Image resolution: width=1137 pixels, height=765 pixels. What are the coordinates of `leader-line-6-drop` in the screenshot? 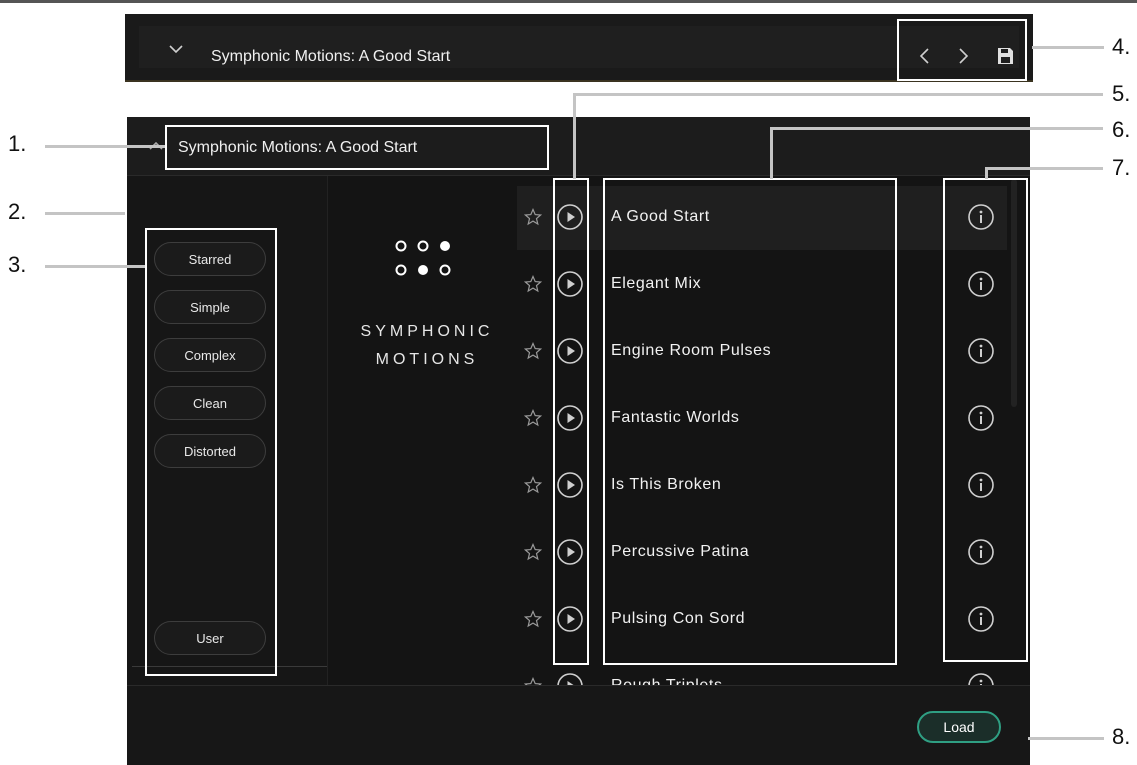 It's located at (771, 153).